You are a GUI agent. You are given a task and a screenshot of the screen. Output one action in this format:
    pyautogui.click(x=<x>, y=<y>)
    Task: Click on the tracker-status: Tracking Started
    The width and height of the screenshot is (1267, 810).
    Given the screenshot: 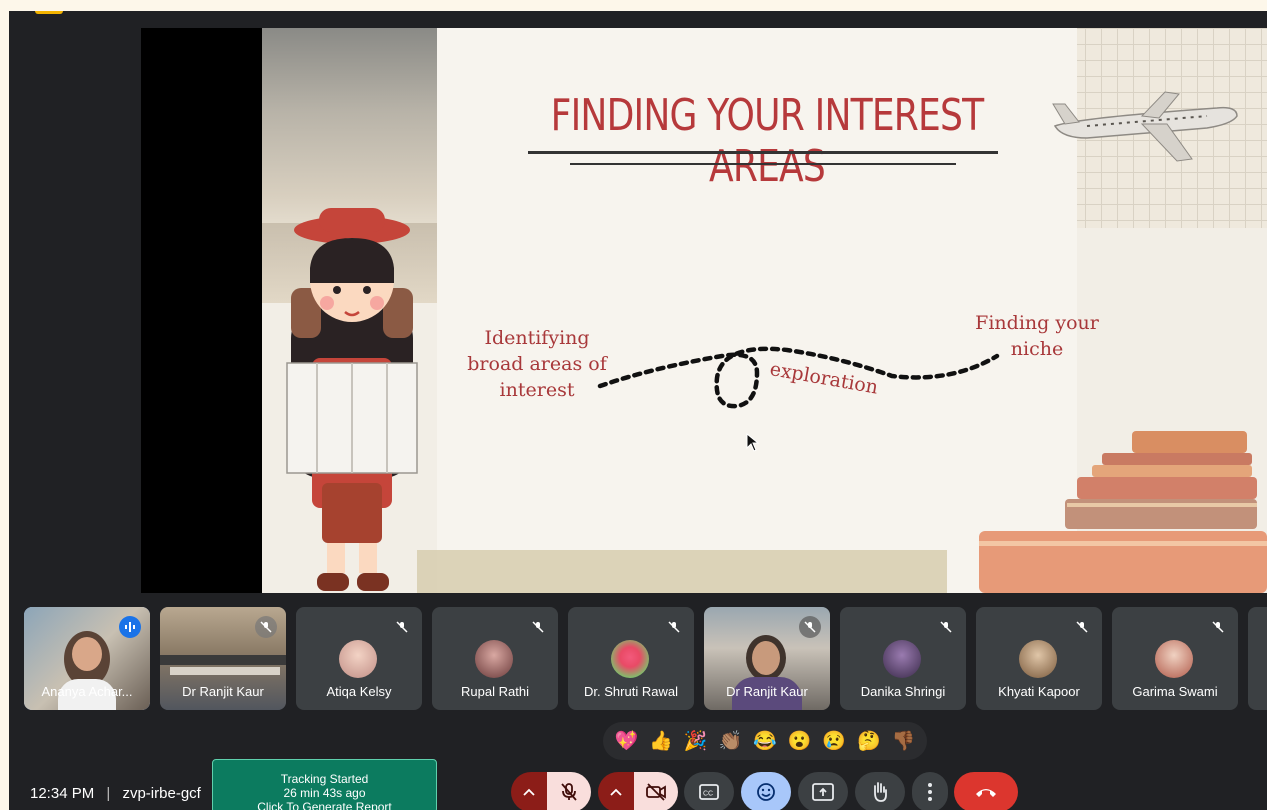 What is the action you would take?
    pyautogui.click(x=324, y=779)
    